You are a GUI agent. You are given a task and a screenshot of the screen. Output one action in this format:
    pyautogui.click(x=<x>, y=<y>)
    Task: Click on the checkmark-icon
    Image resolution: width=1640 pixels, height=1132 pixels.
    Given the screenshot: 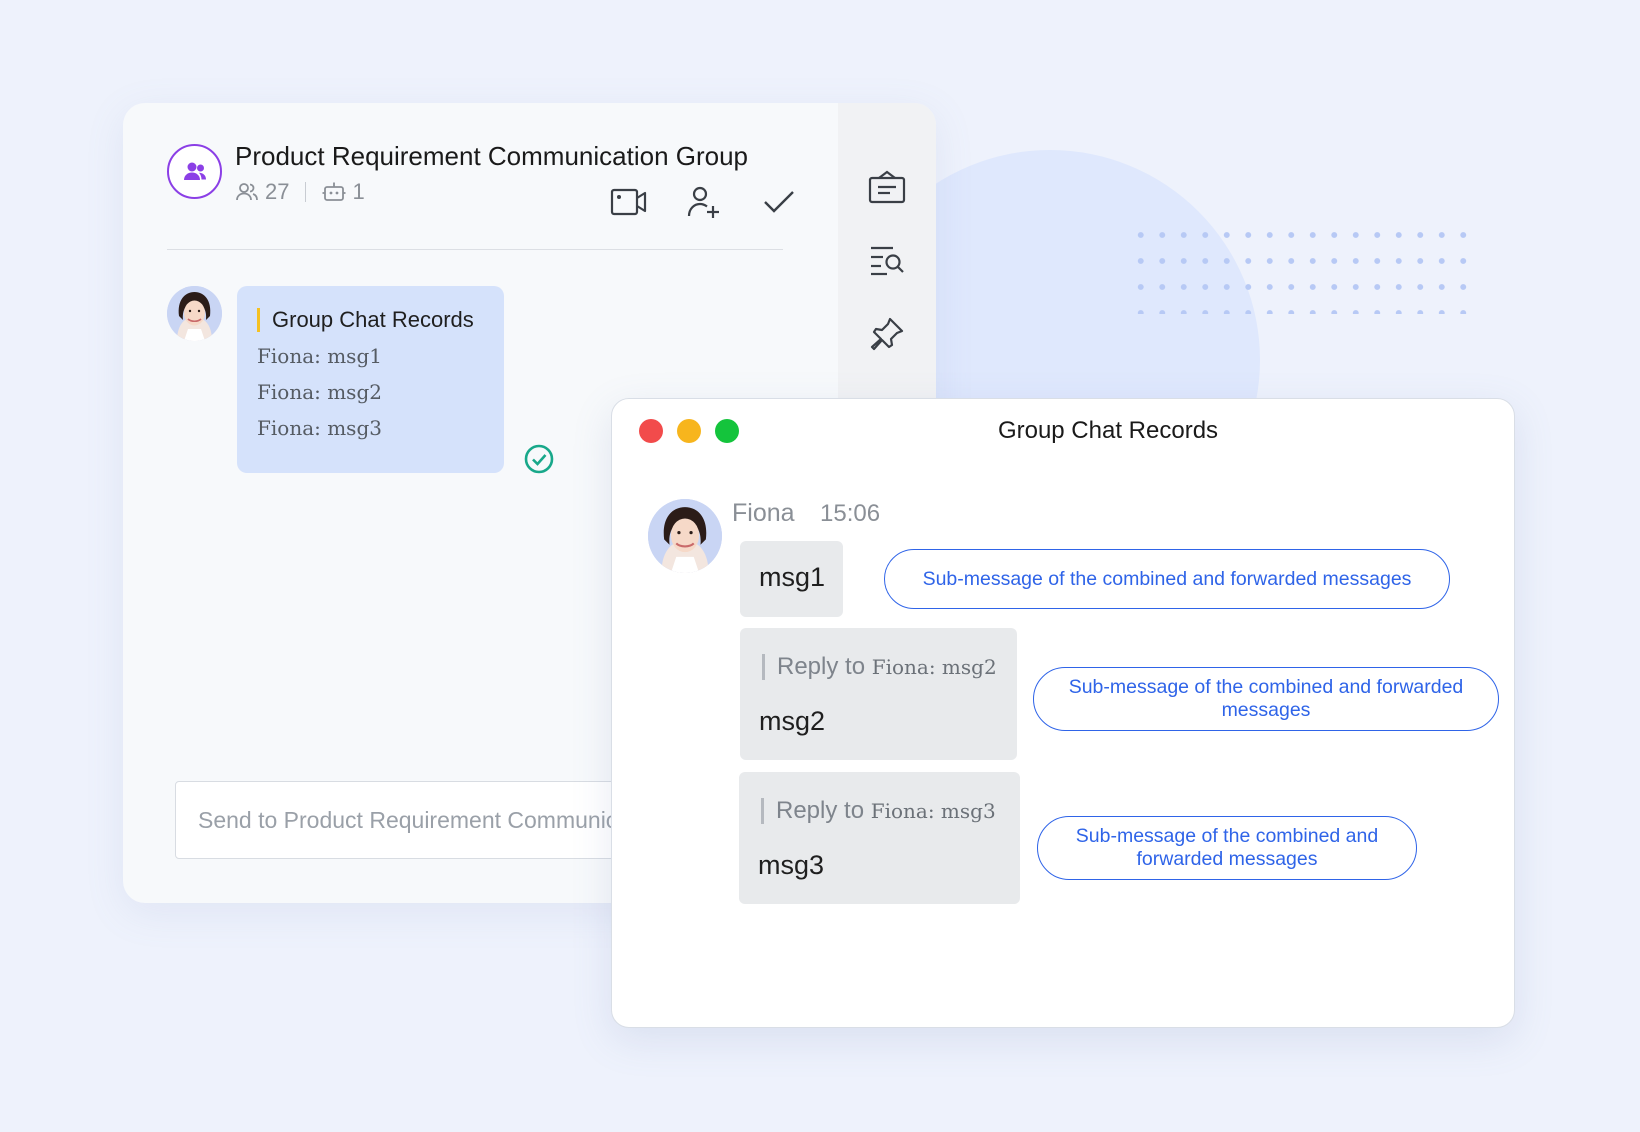 What is the action you would take?
    pyautogui.click(x=779, y=202)
    